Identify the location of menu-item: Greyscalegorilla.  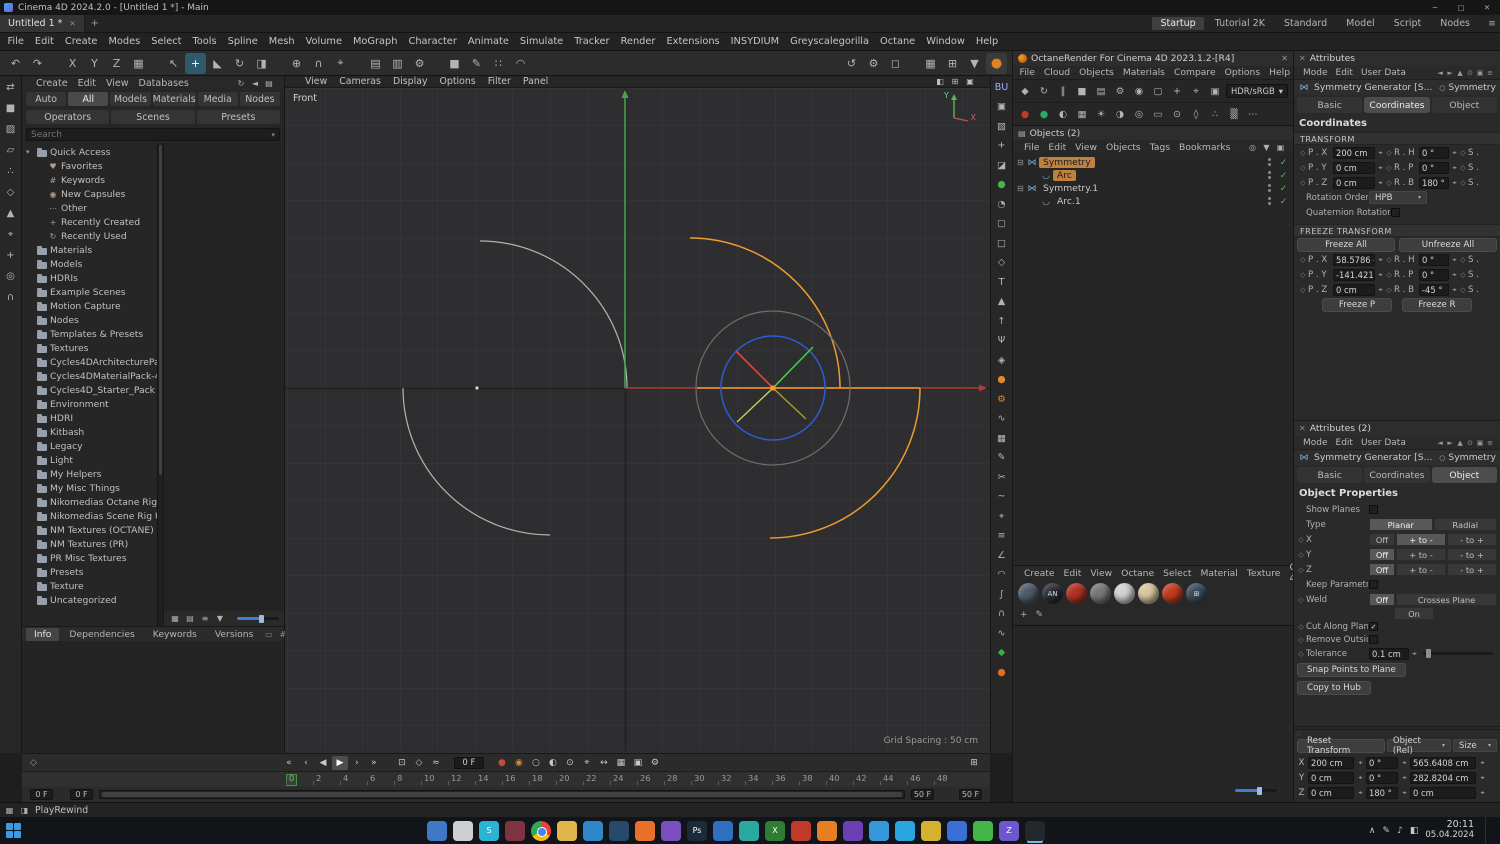
(830, 41).